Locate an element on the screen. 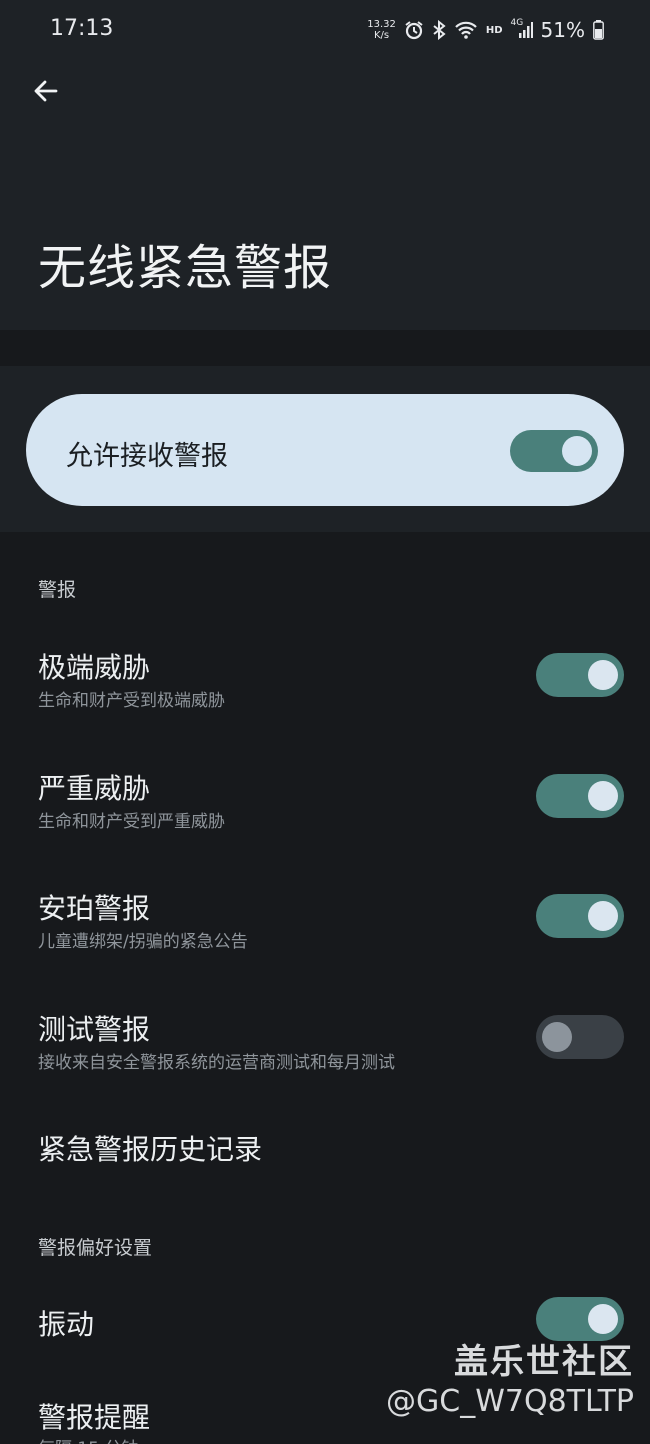 This screenshot has height=1444, width=650. amber-alert-toggle is located at coordinates (580, 916).